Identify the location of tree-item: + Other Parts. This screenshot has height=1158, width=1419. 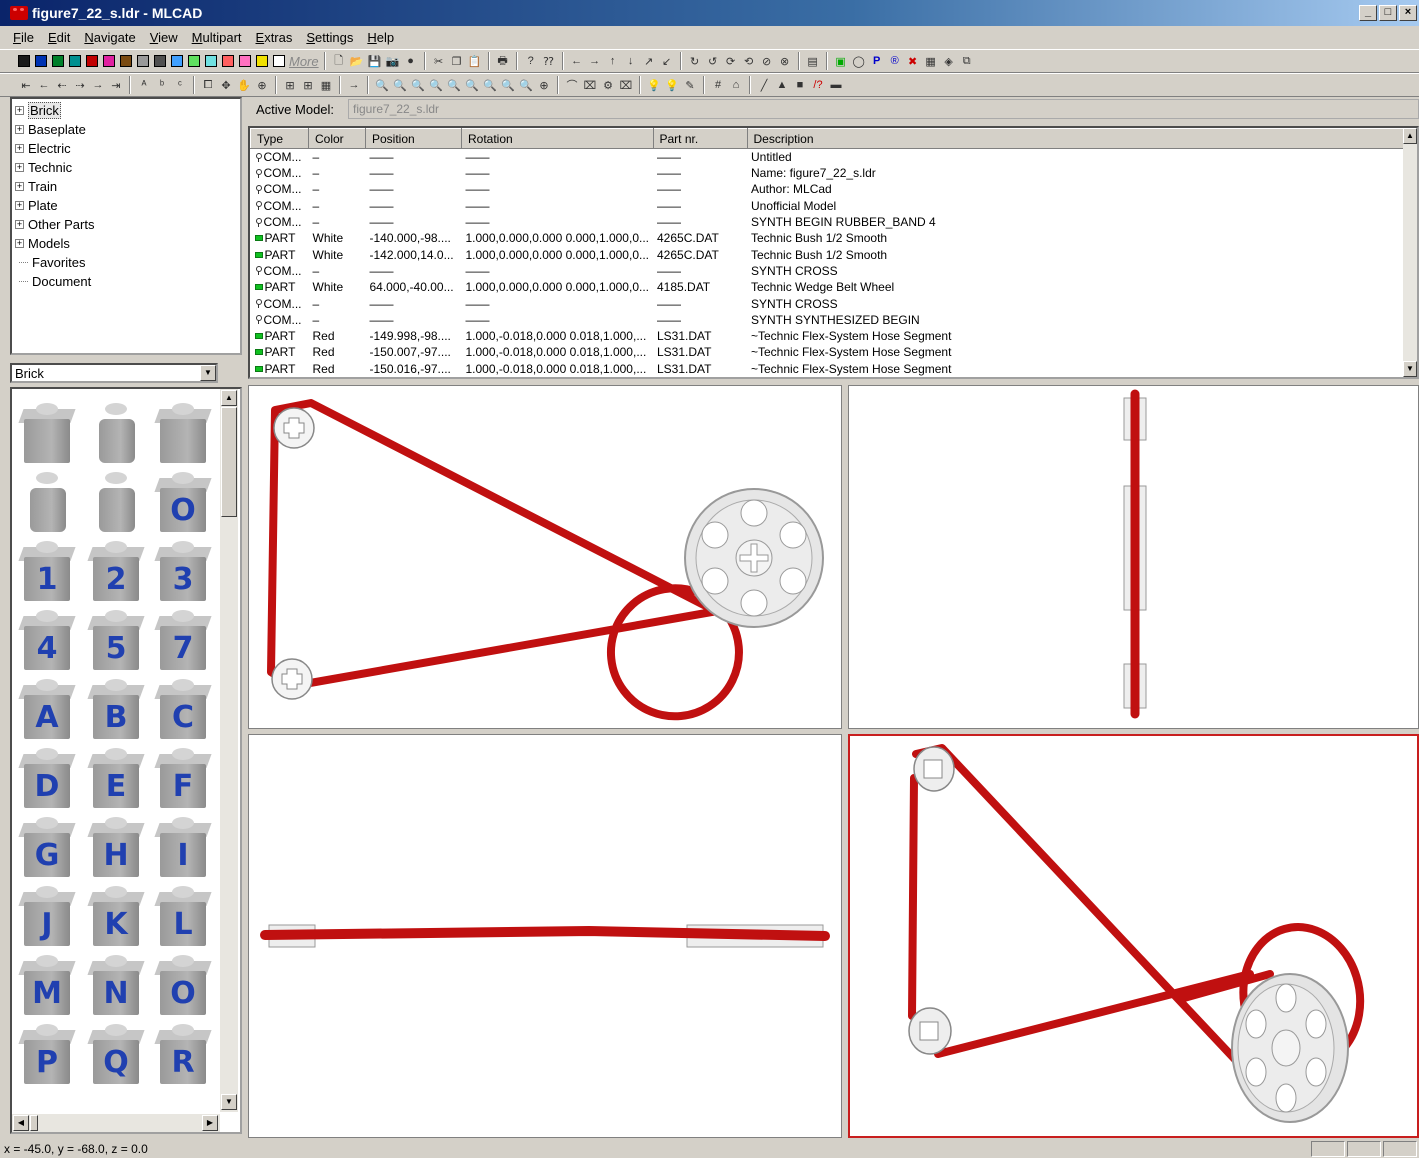
(126, 224).